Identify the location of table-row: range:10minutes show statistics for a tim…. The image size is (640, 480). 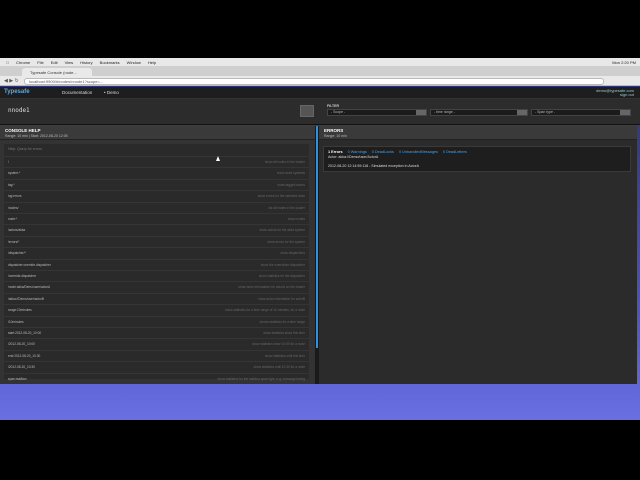
(156, 309).